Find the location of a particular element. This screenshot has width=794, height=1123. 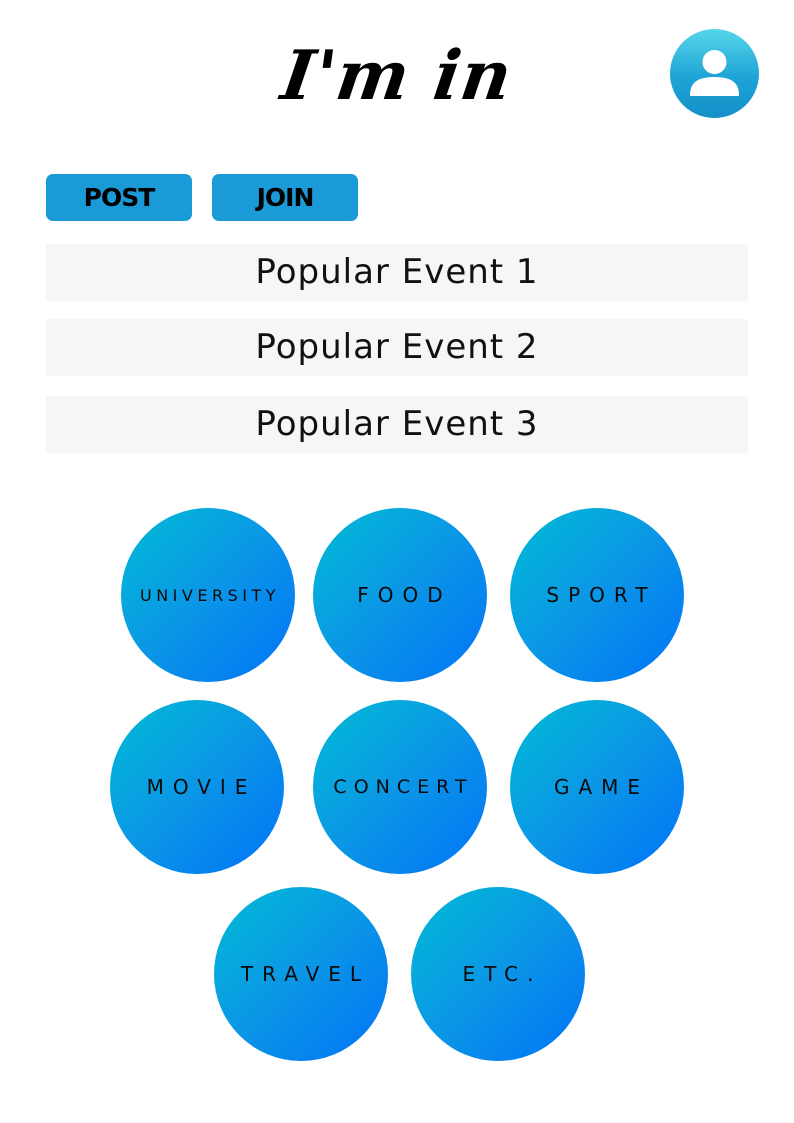

profile-button is located at coordinates (714, 73).